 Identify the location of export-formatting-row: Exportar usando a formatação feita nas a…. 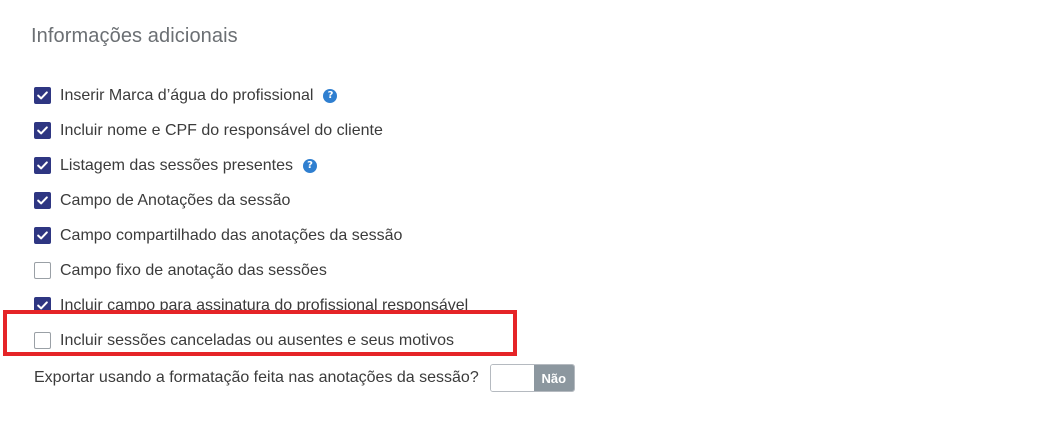
(304, 378).